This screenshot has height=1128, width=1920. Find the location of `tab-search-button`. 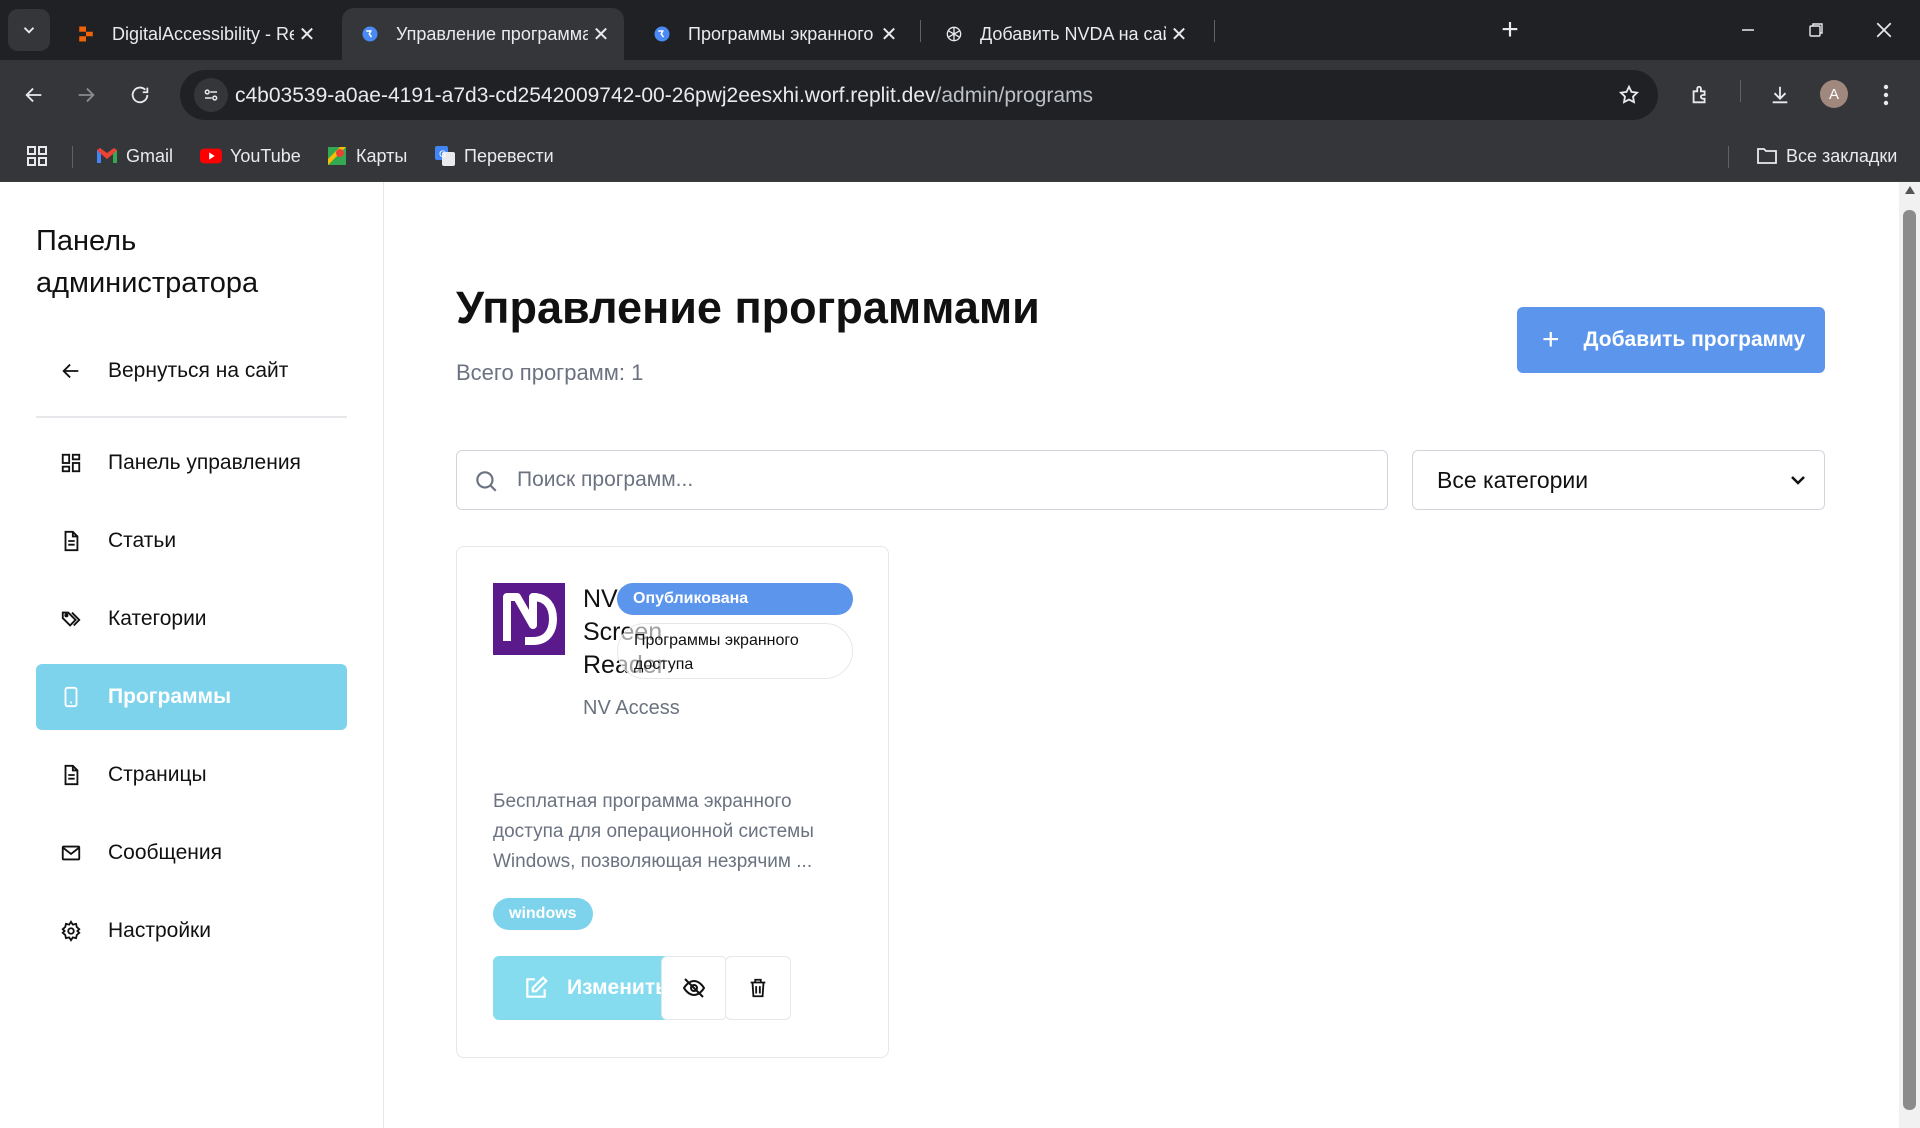

tab-search-button is located at coordinates (29, 30).